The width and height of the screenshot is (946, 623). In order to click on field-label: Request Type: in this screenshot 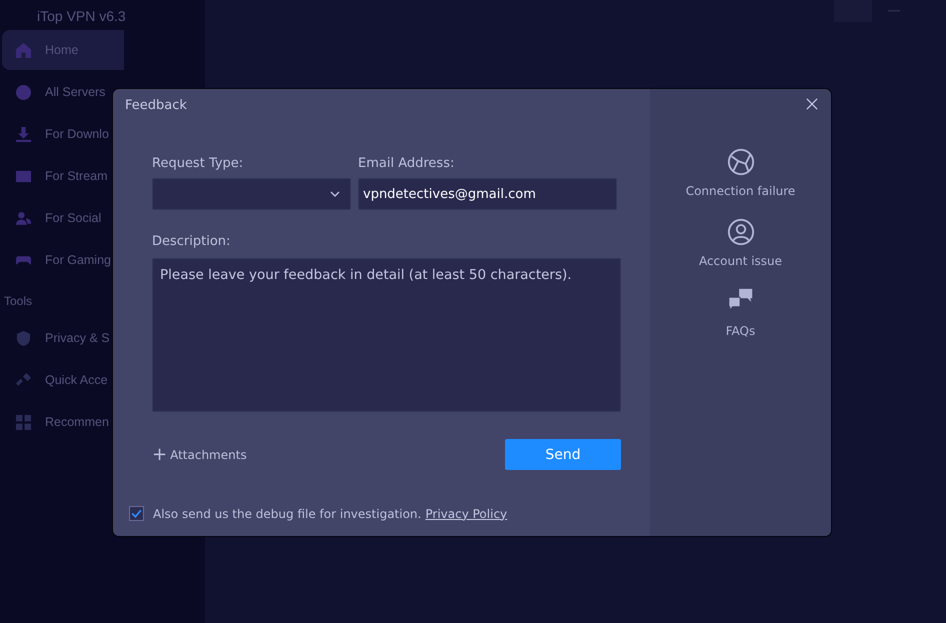, I will do `click(198, 164)`.